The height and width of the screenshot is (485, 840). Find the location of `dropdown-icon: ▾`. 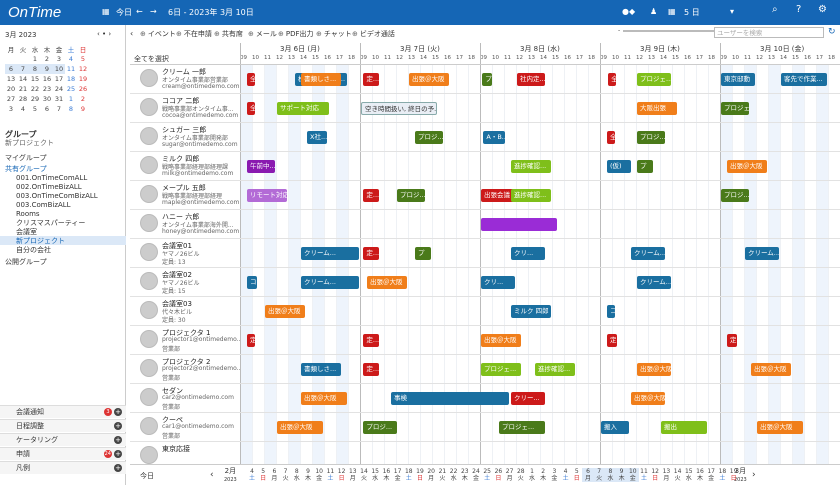

dropdown-icon: ▾ is located at coordinates (732, 11).